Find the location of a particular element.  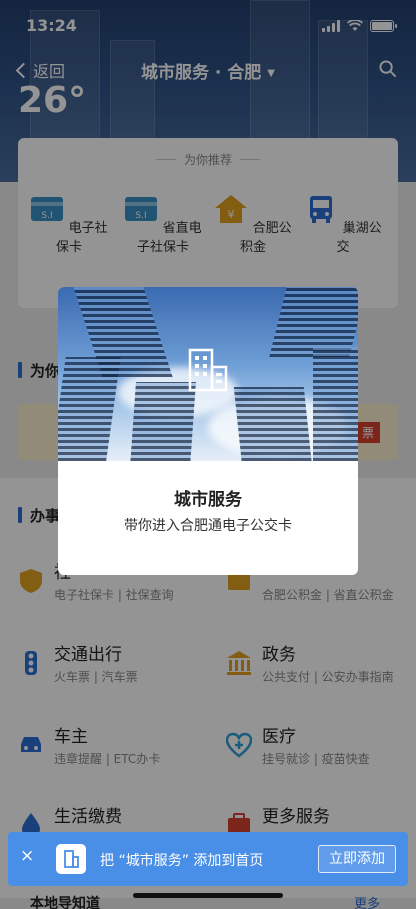

home-indicator is located at coordinates (208, 895).